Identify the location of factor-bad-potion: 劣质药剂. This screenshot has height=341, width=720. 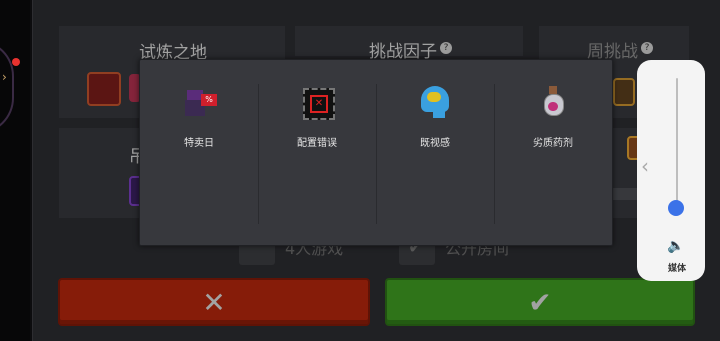
(553, 116).